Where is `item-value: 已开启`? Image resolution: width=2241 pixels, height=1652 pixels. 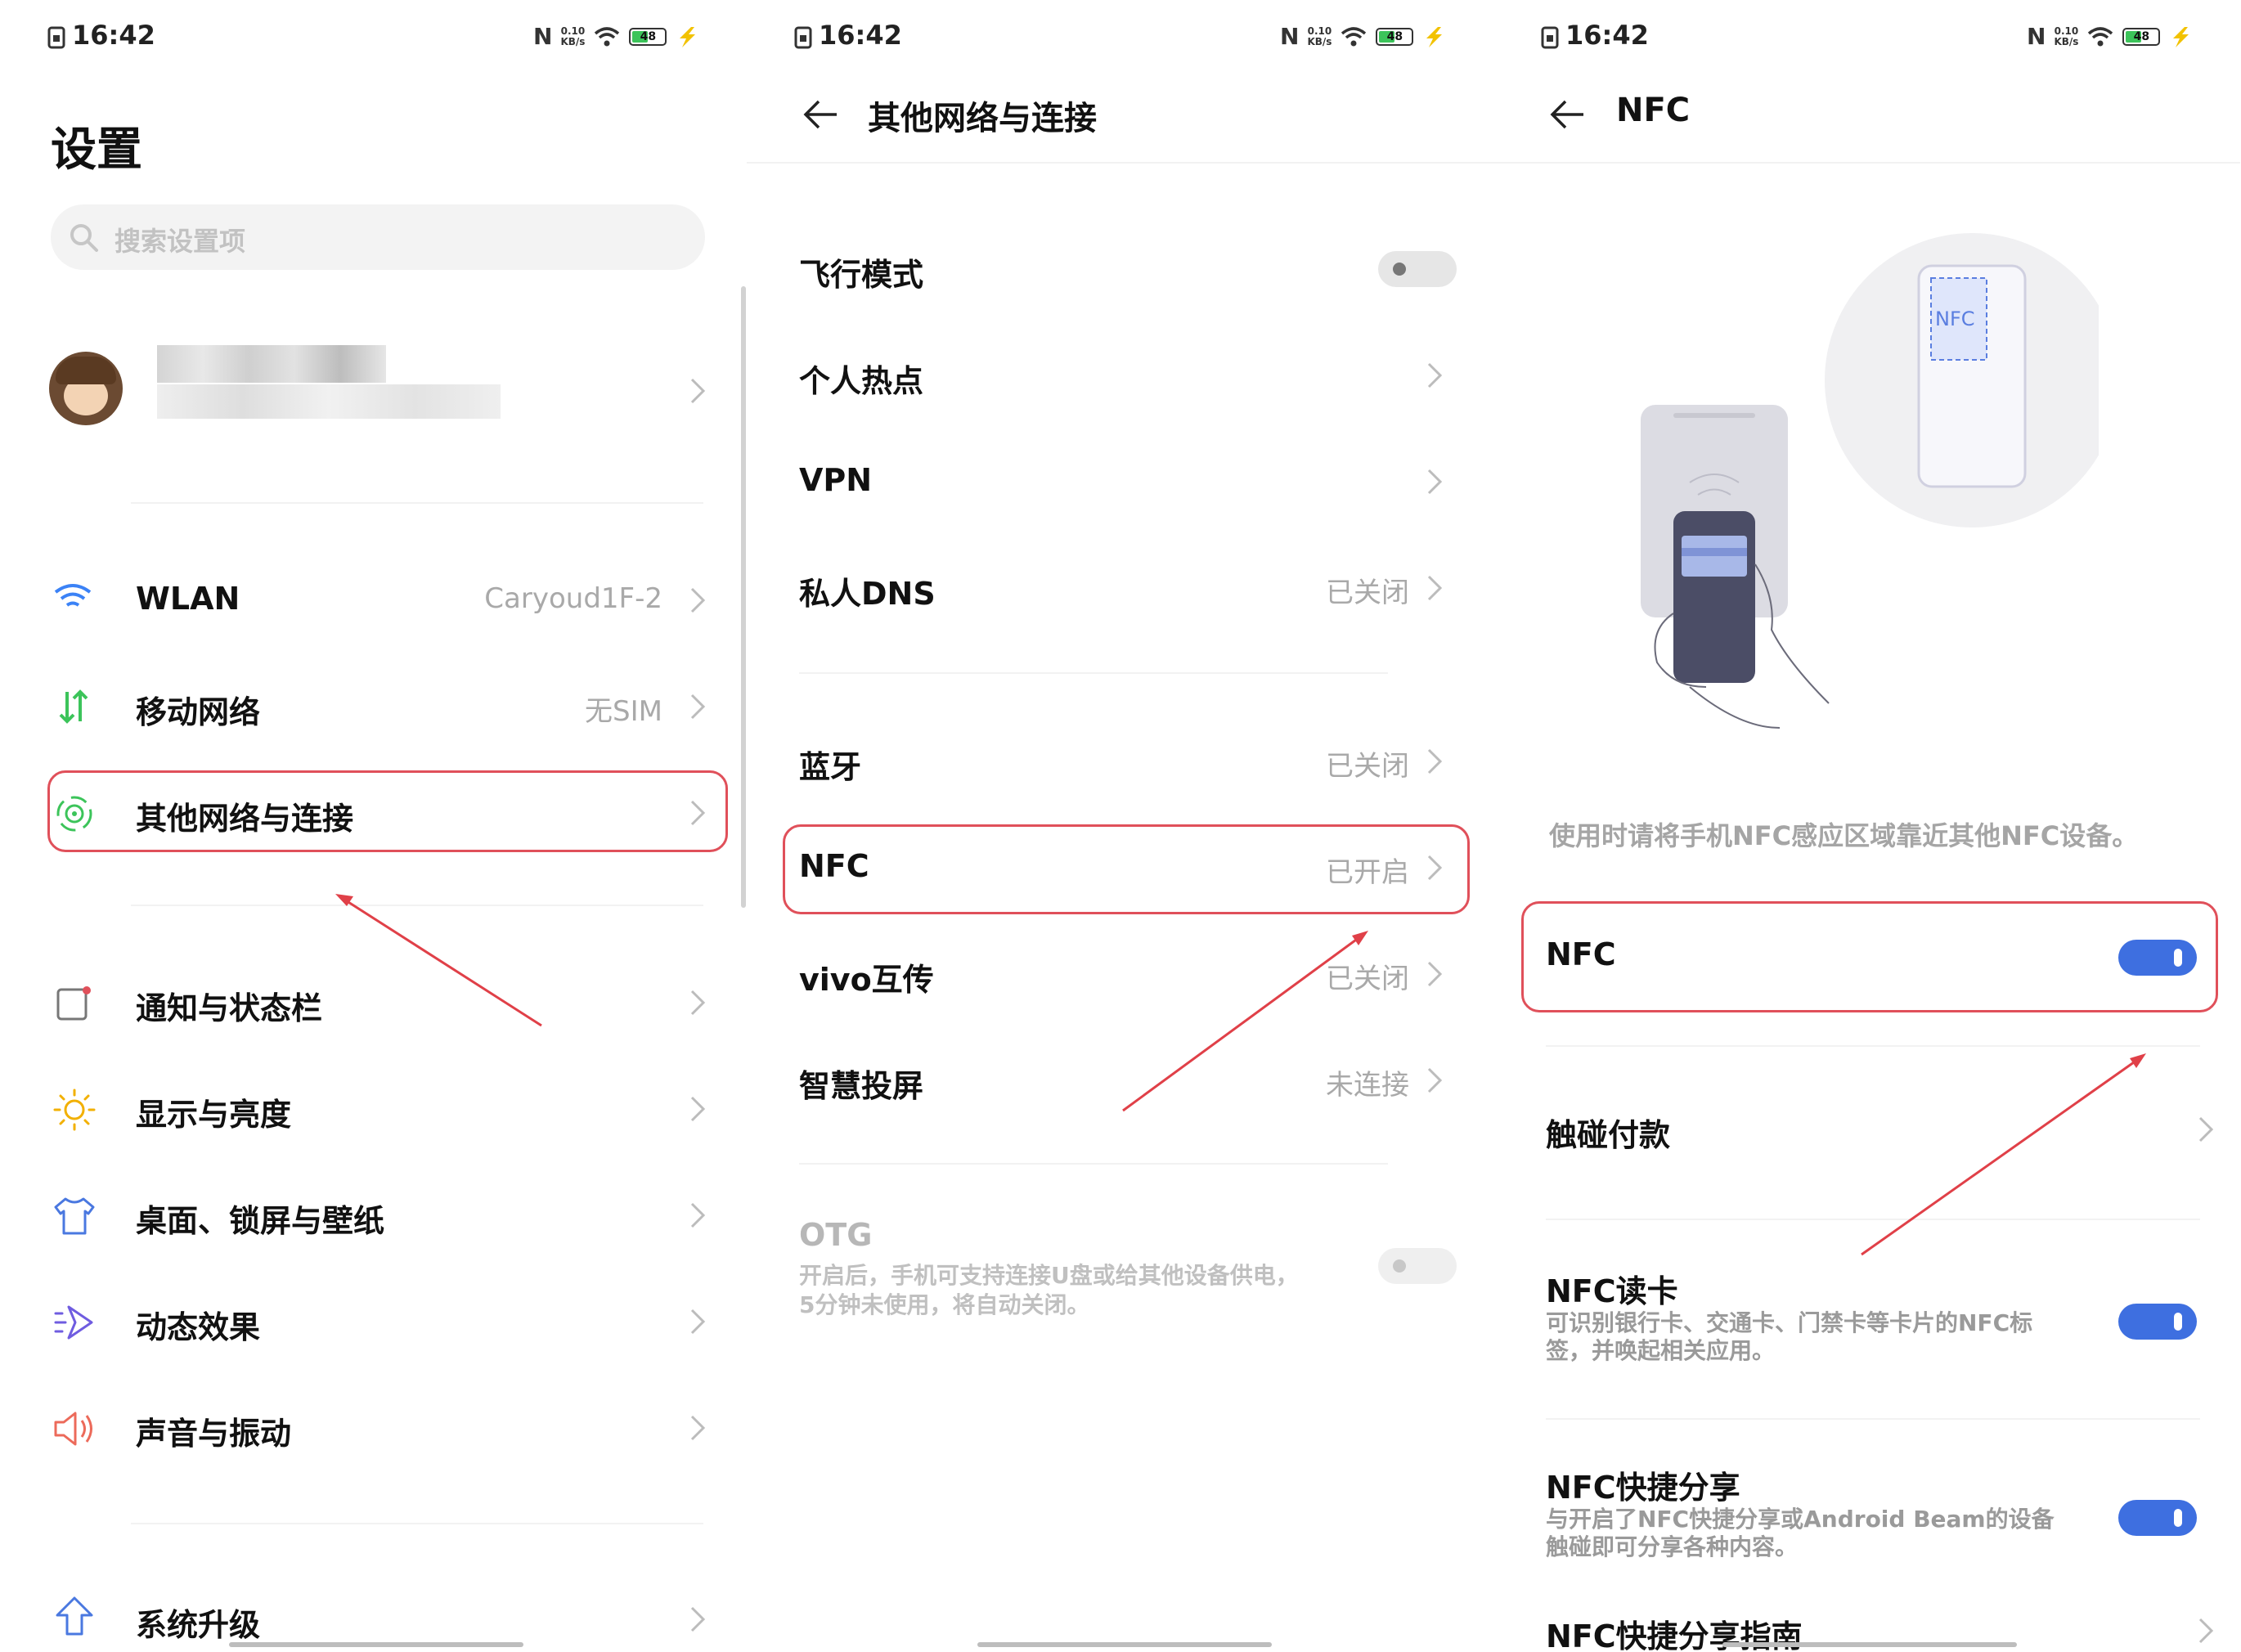 item-value: 已开启 is located at coordinates (1367, 872).